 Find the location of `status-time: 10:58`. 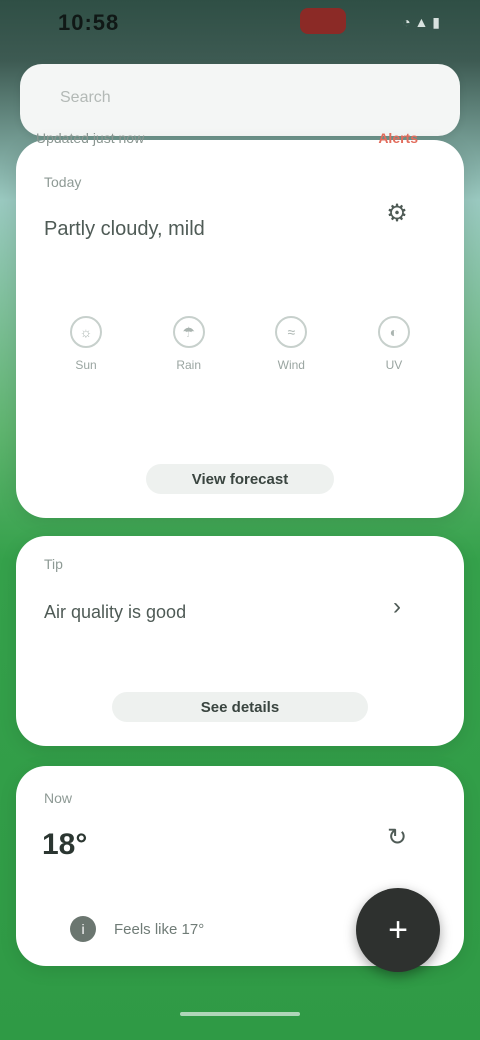

status-time: 10:58 is located at coordinates (89, 22).